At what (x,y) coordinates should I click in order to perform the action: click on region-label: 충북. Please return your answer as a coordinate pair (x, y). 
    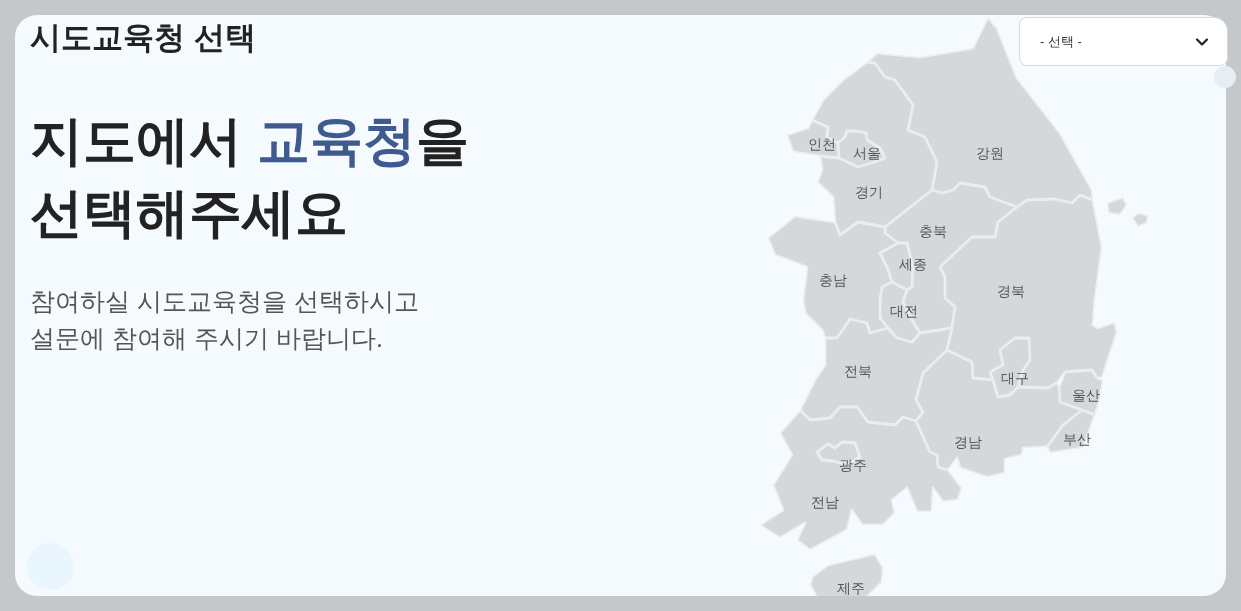
    Looking at the image, I should click on (933, 231).